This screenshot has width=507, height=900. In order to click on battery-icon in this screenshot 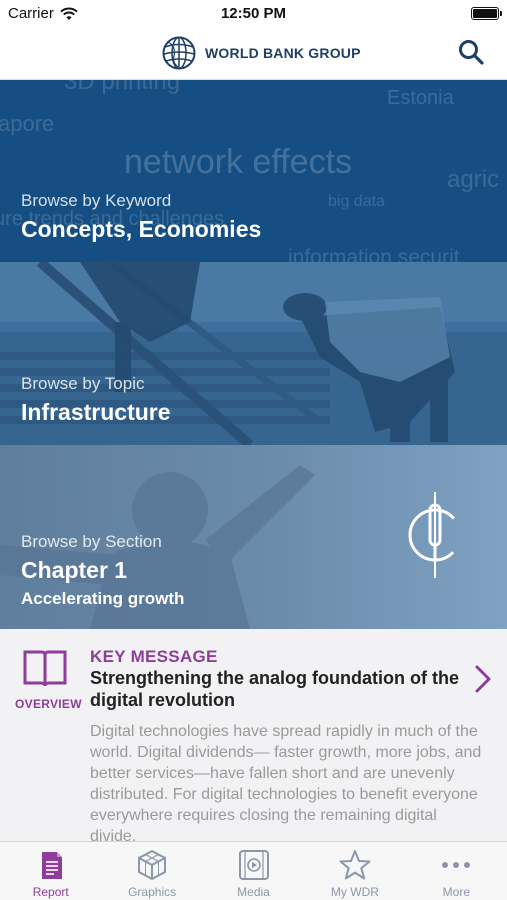, I will do `click(486, 13)`.